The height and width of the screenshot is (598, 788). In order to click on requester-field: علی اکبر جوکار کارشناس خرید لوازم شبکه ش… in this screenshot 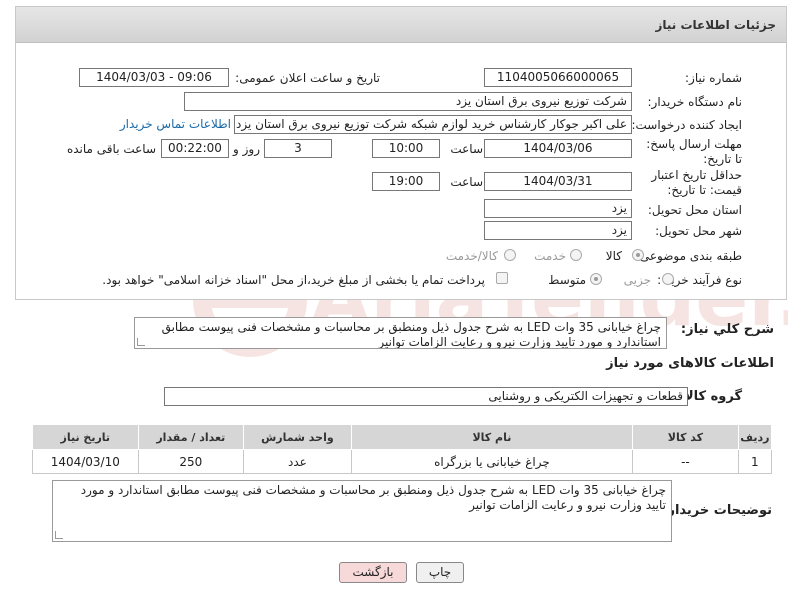, I will do `click(433, 124)`.